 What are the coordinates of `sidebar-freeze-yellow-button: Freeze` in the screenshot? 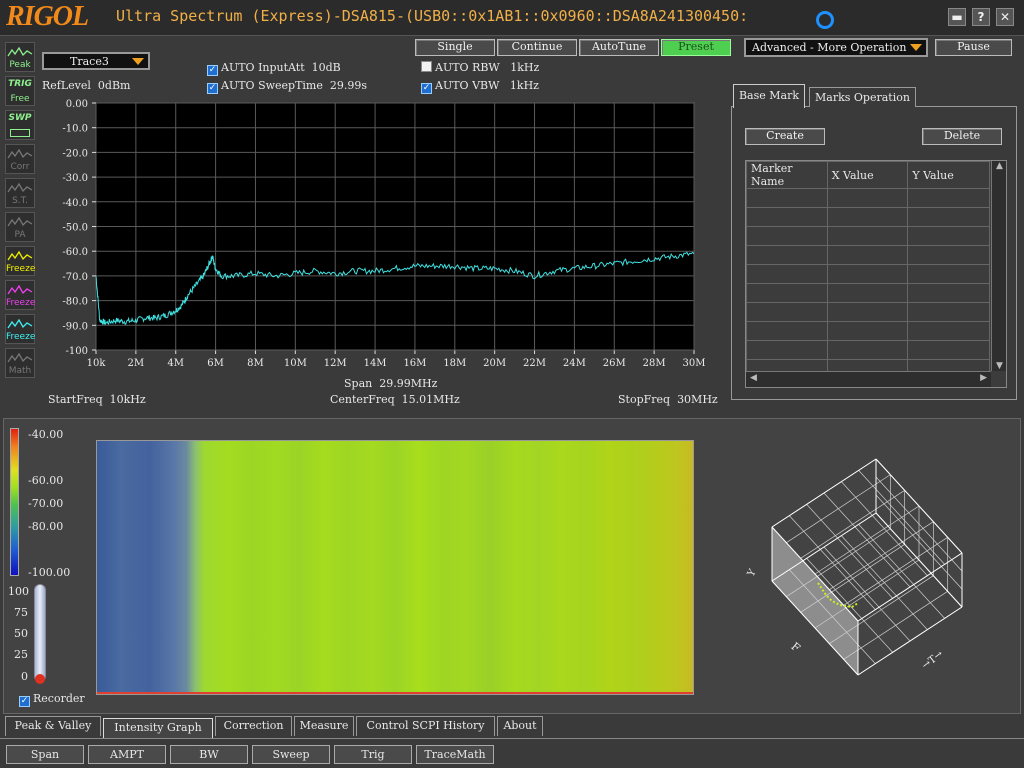 It's located at (20, 261).